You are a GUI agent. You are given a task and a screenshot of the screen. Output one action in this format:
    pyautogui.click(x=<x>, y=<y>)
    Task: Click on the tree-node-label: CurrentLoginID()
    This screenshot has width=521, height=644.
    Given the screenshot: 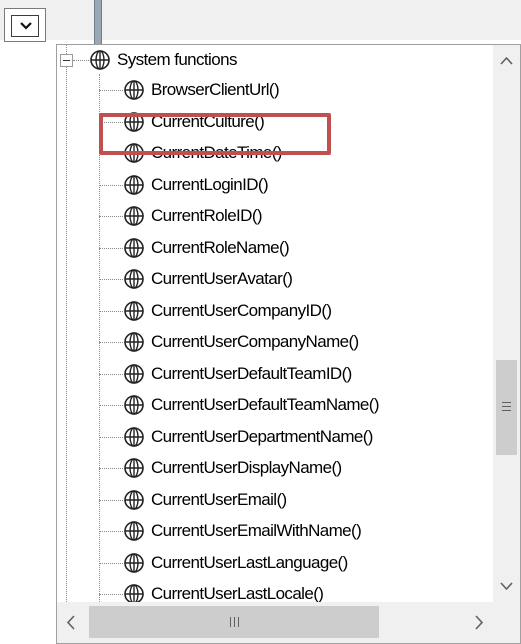 What is the action you would take?
    pyautogui.click(x=210, y=184)
    